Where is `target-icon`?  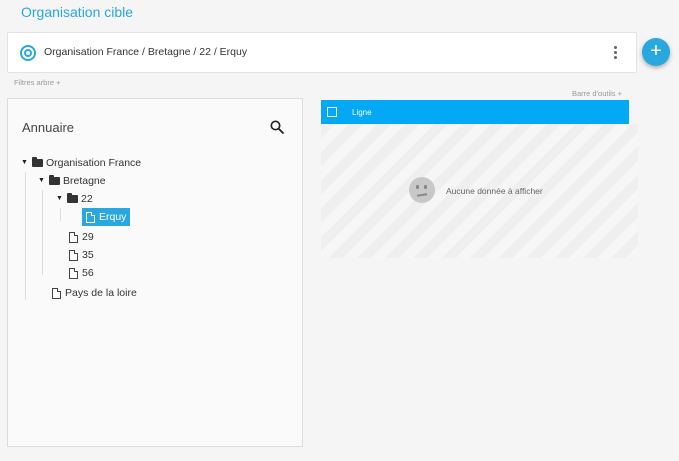 target-icon is located at coordinates (28, 53).